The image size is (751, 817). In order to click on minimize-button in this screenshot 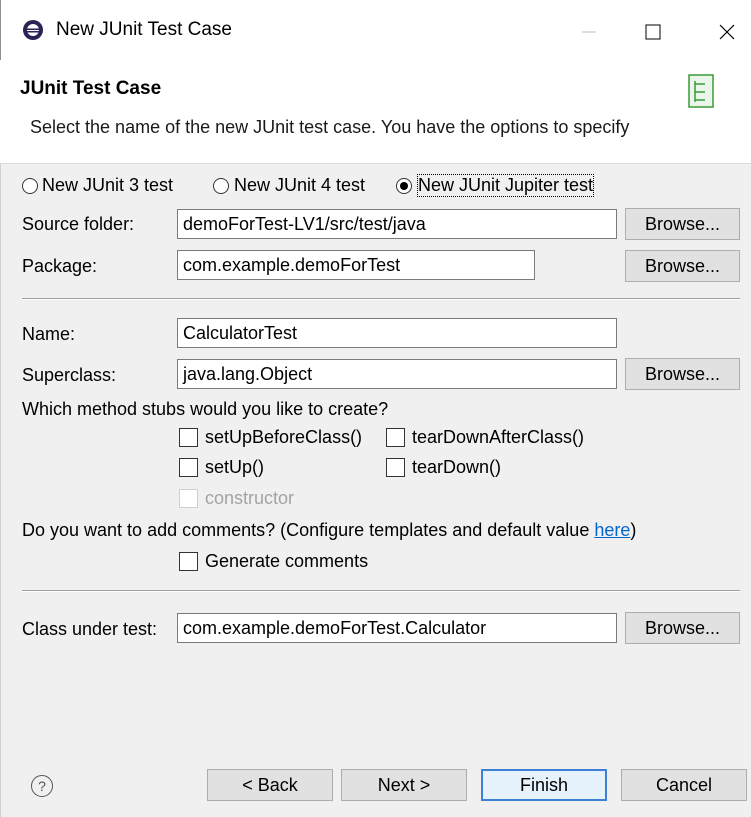, I will do `click(589, 32)`.